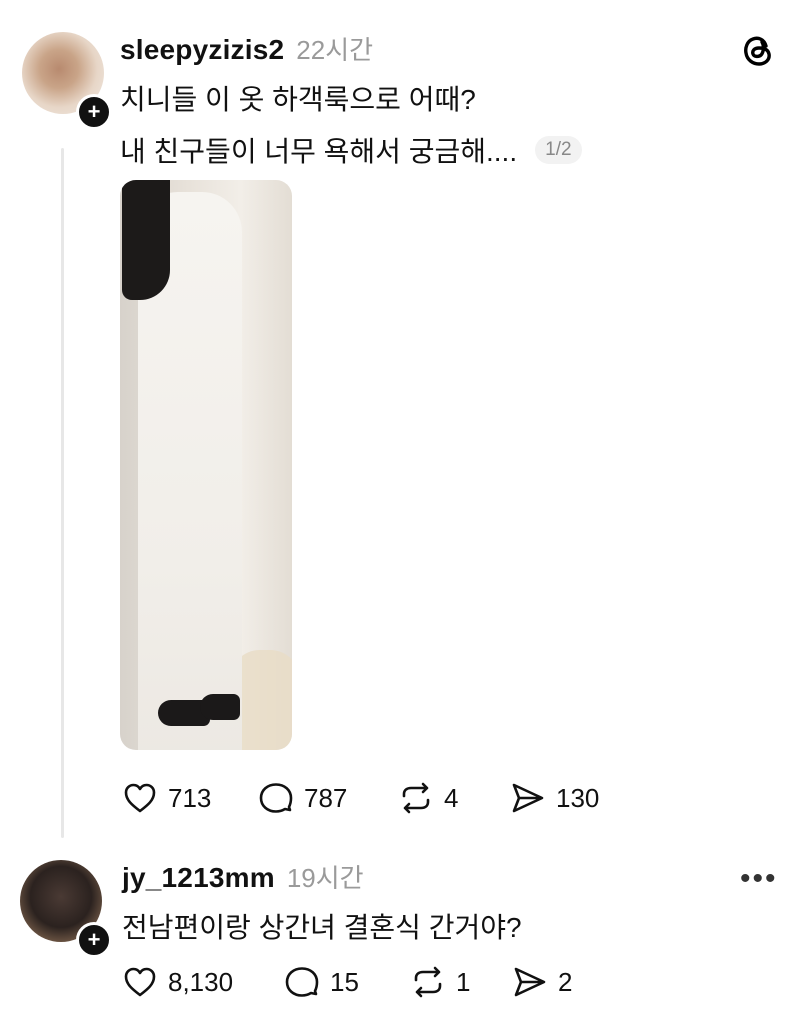  I want to click on post-header: sleepyzizis2 22시간, so click(246, 48).